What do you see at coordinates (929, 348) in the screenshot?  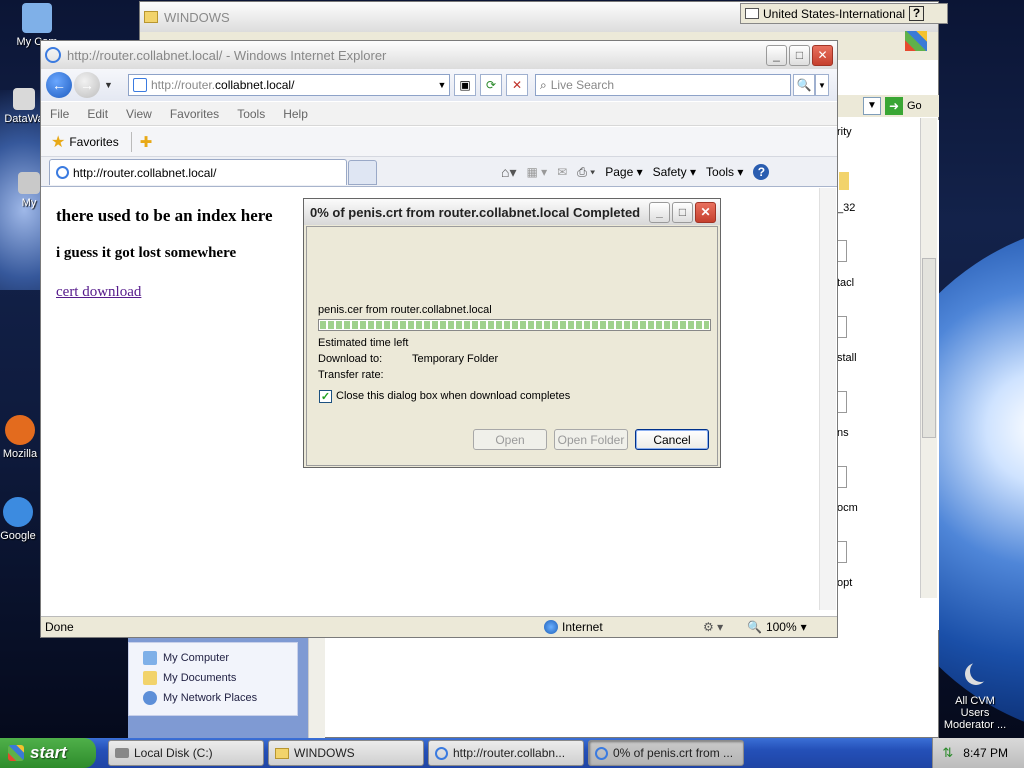 I see `scrollbar-thumb` at bounding box center [929, 348].